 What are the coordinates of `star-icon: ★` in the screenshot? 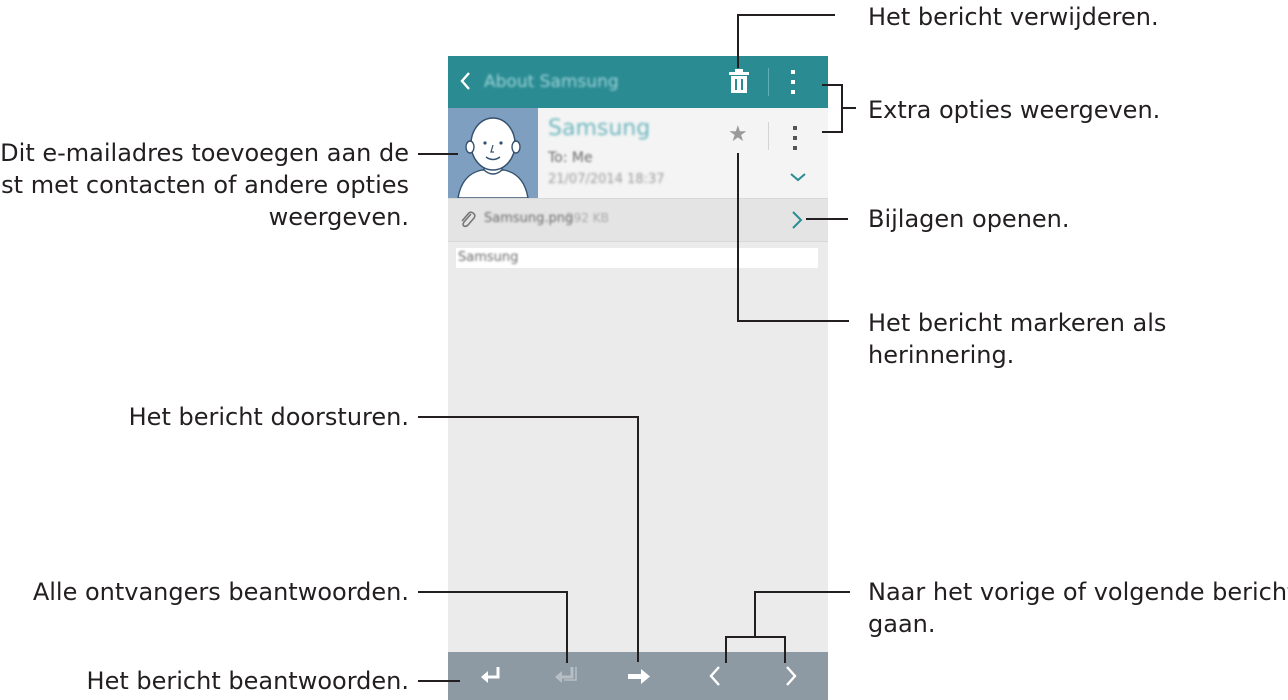 It's located at (738, 135).